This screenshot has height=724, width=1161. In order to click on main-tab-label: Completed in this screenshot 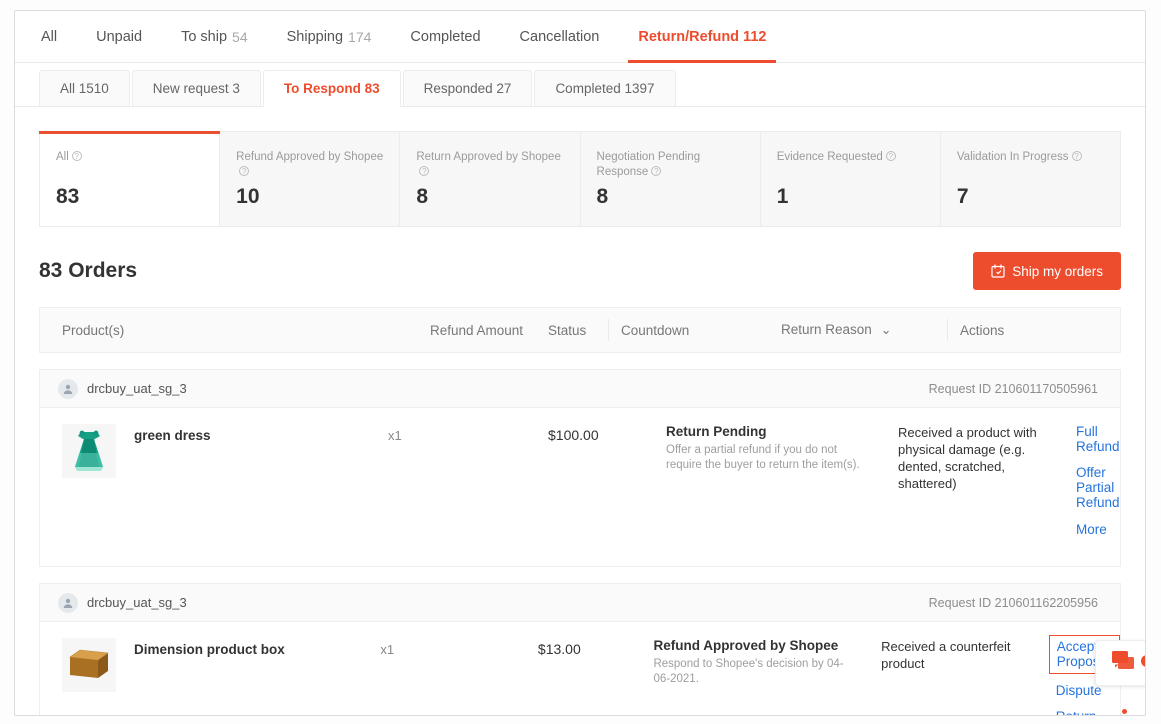, I will do `click(445, 36)`.